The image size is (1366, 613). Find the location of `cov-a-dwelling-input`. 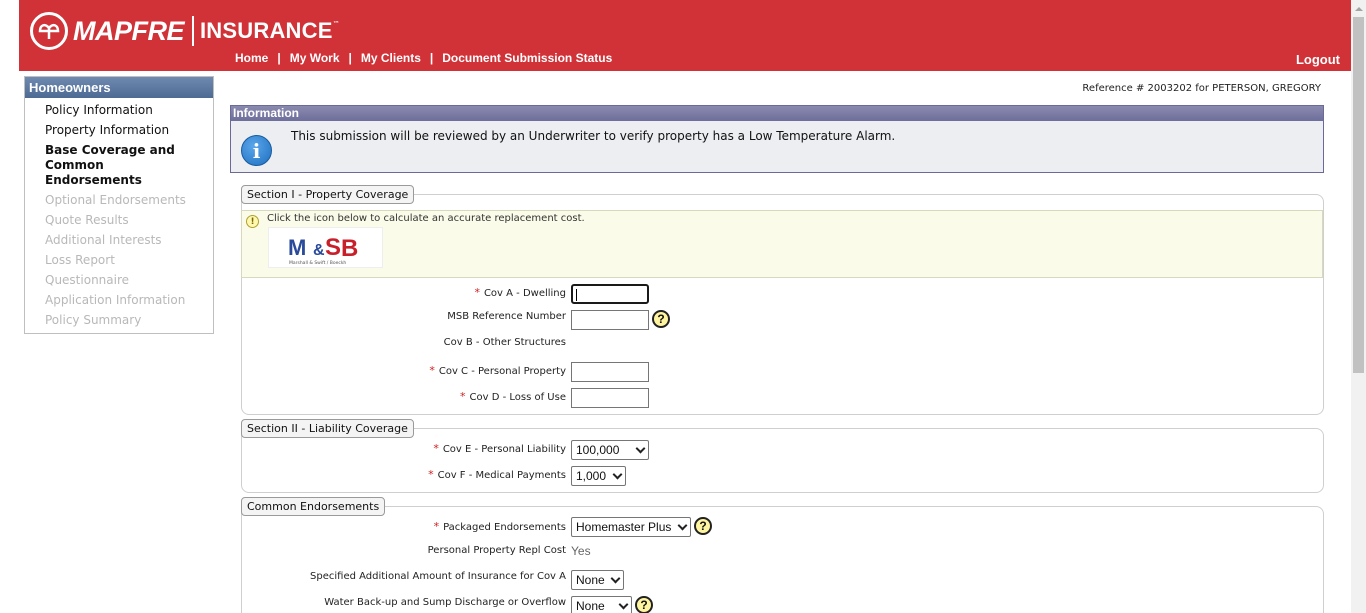

cov-a-dwelling-input is located at coordinates (610, 294).